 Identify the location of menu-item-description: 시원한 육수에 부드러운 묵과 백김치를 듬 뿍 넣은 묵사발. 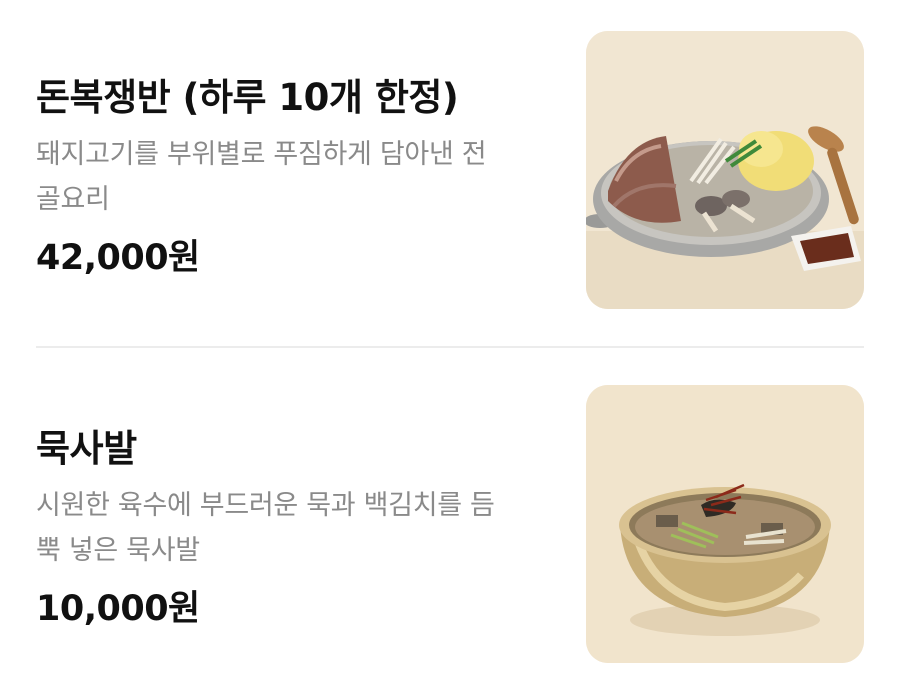
(296, 528).